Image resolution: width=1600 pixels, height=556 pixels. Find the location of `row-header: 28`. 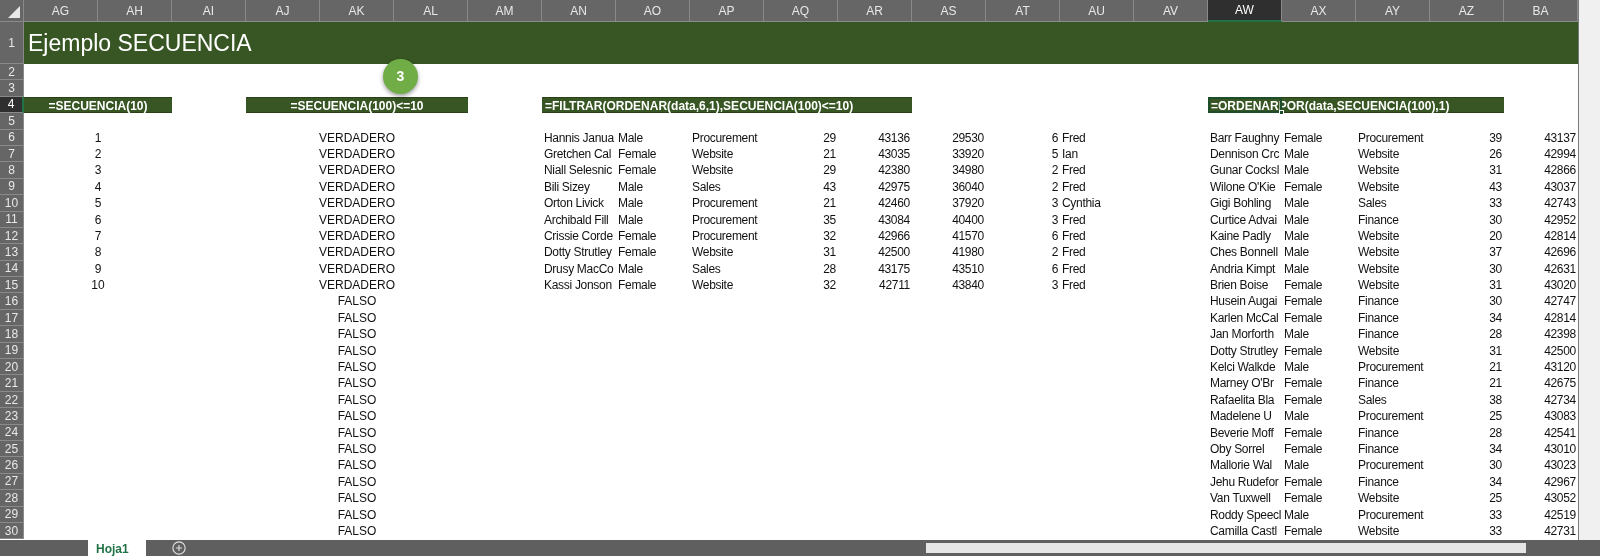

row-header: 28 is located at coordinates (12, 498).